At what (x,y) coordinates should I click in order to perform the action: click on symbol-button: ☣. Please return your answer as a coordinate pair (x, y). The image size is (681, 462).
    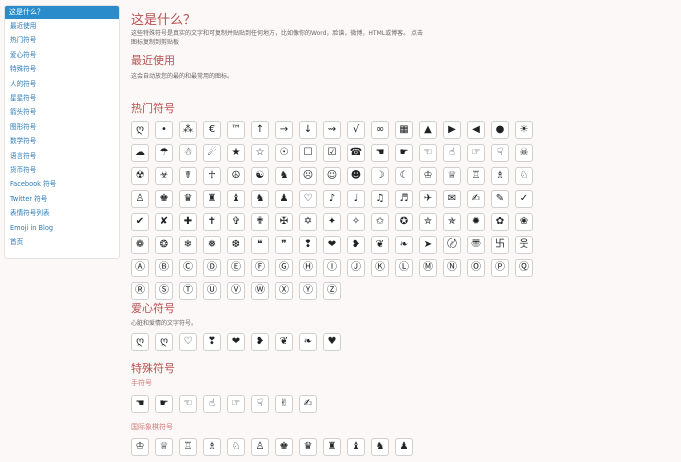
    Looking at the image, I should click on (164, 176).